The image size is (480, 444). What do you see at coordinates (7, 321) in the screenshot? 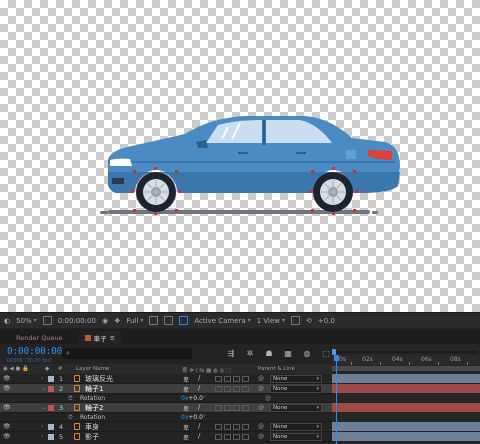
I see `always-preview-icon: ◐` at bounding box center [7, 321].